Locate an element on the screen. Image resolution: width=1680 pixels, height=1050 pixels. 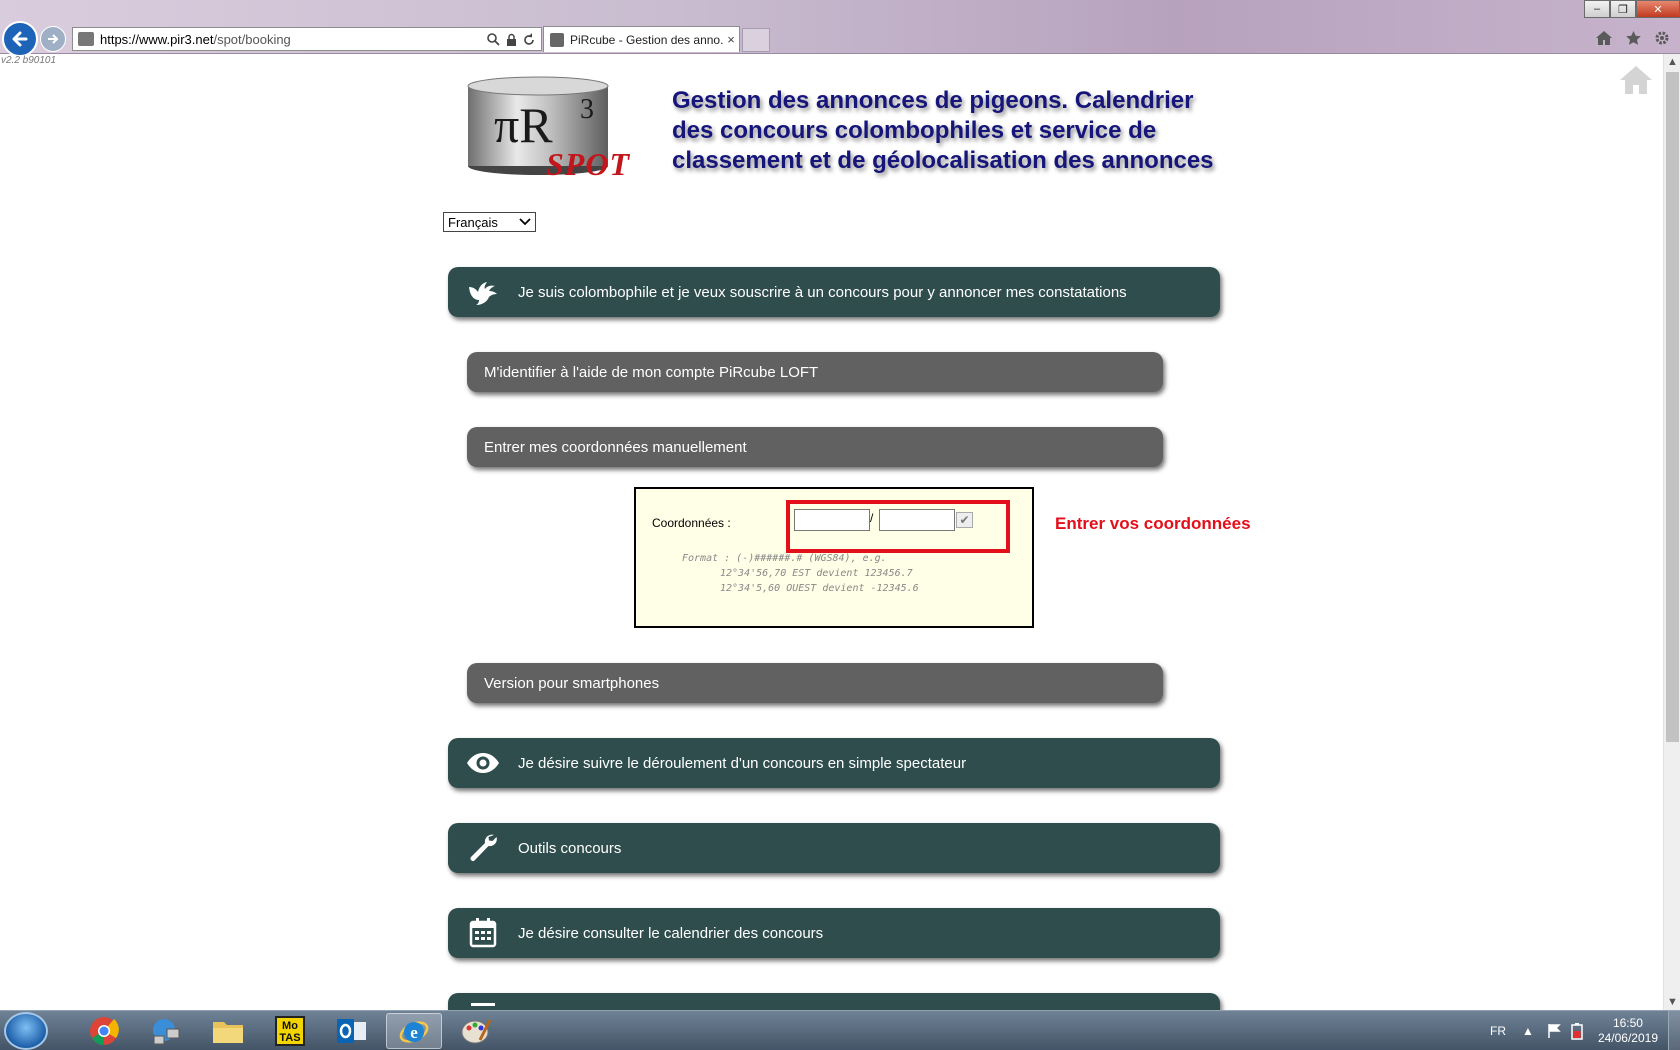
motas-line-1: Mo is located at coordinates (290, 1026).